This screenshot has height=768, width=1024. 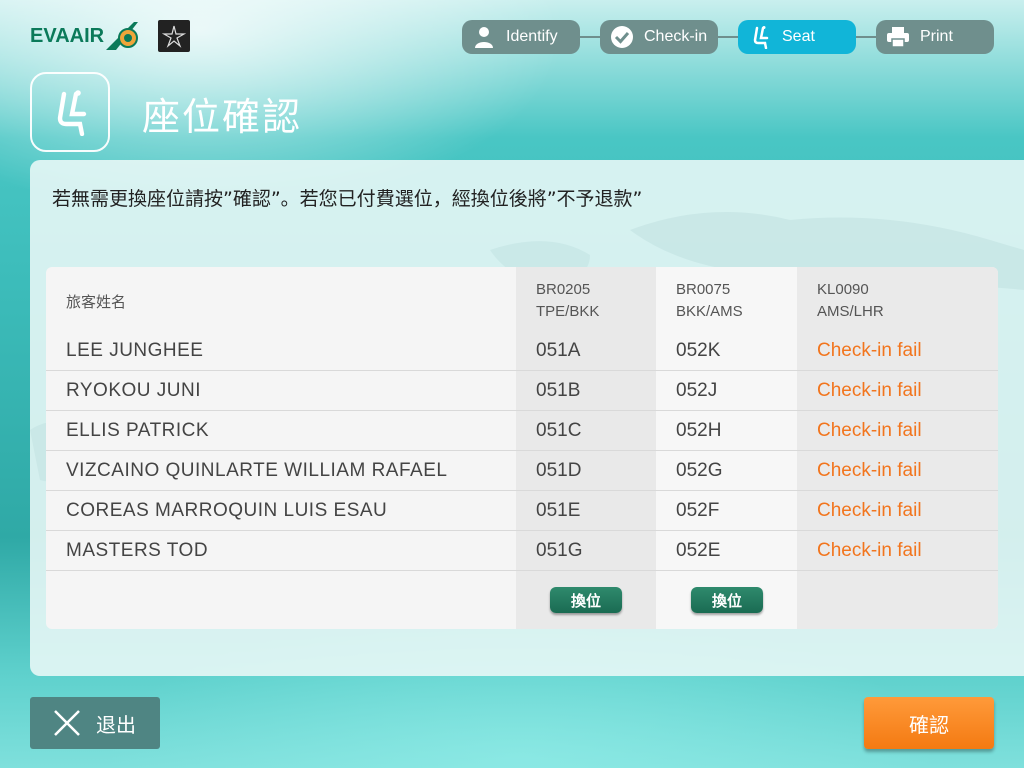 I want to click on passenger-name-header: 旅客姓名, so click(x=96, y=302).